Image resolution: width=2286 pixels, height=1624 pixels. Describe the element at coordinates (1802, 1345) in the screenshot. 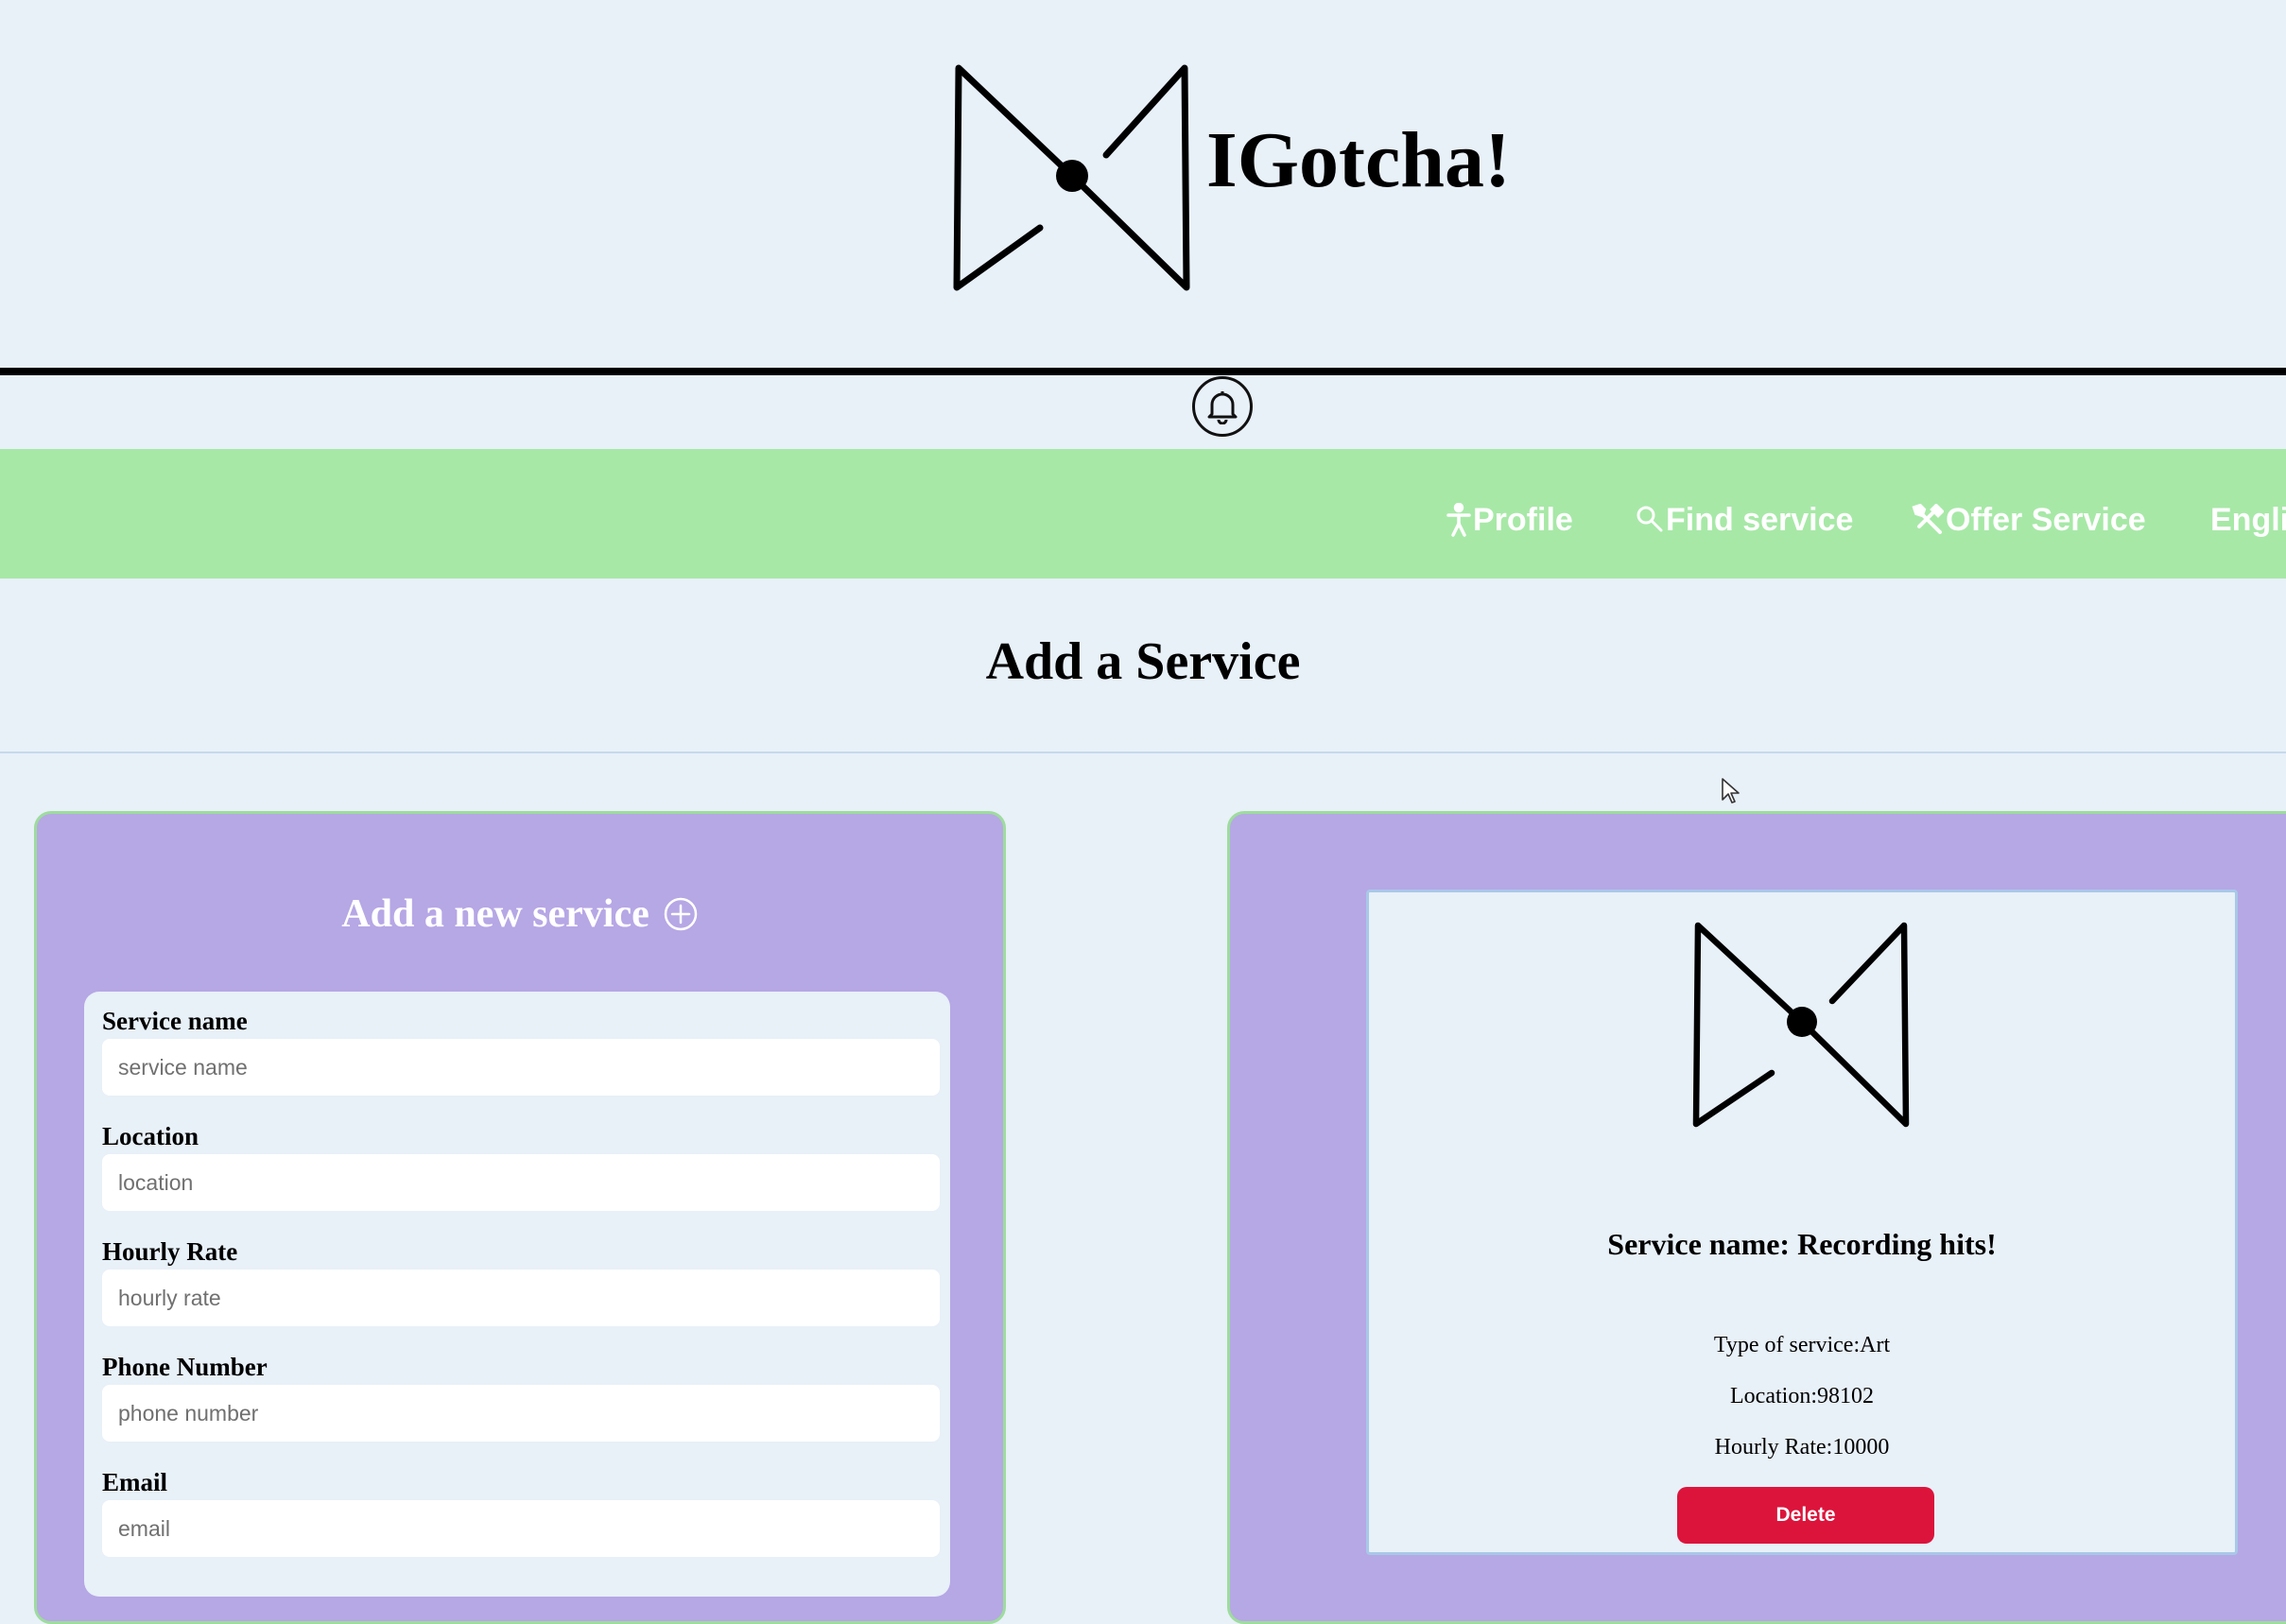

I see `service-card-type: Type of service:Art` at that location.